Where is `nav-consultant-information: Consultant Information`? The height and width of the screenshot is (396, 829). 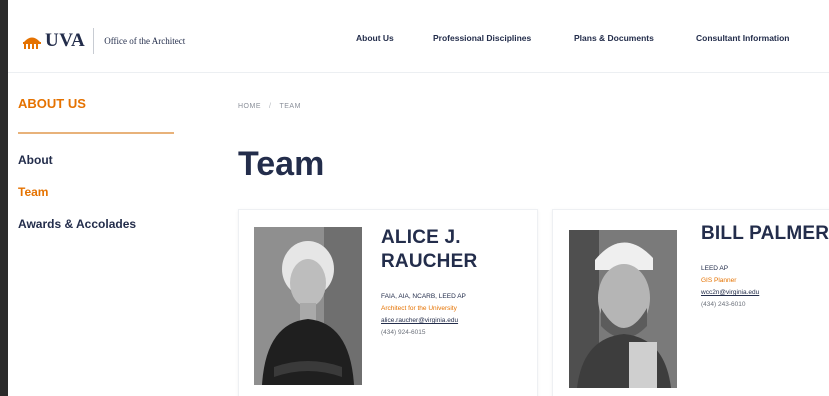
nav-consultant-information: Consultant Information is located at coordinates (743, 38).